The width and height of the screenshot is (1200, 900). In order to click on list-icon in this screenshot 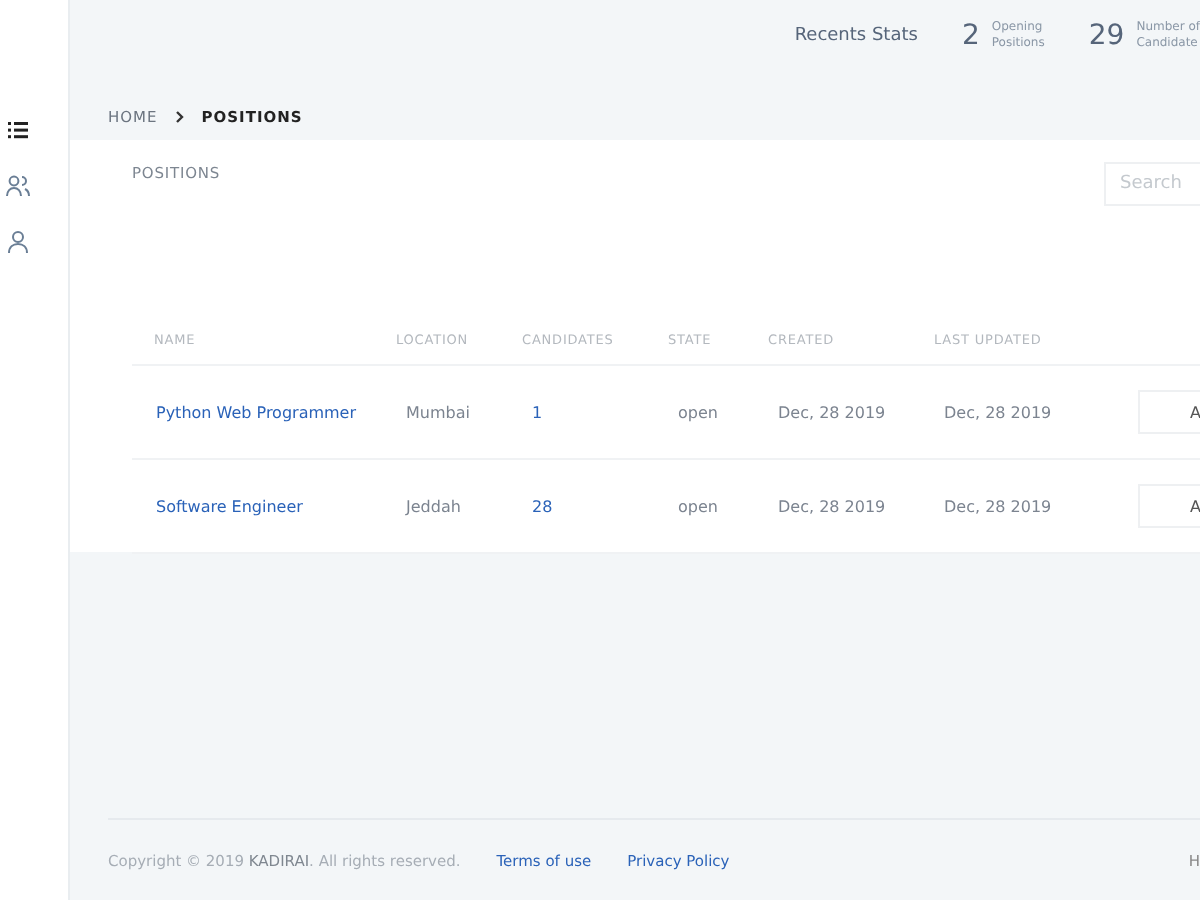, I will do `click(18, 130)`.